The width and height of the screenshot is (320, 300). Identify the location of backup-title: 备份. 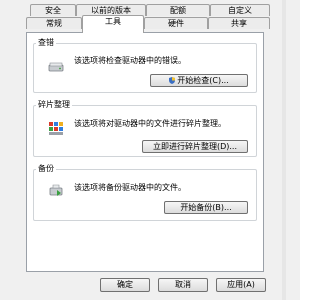
(46, 169).